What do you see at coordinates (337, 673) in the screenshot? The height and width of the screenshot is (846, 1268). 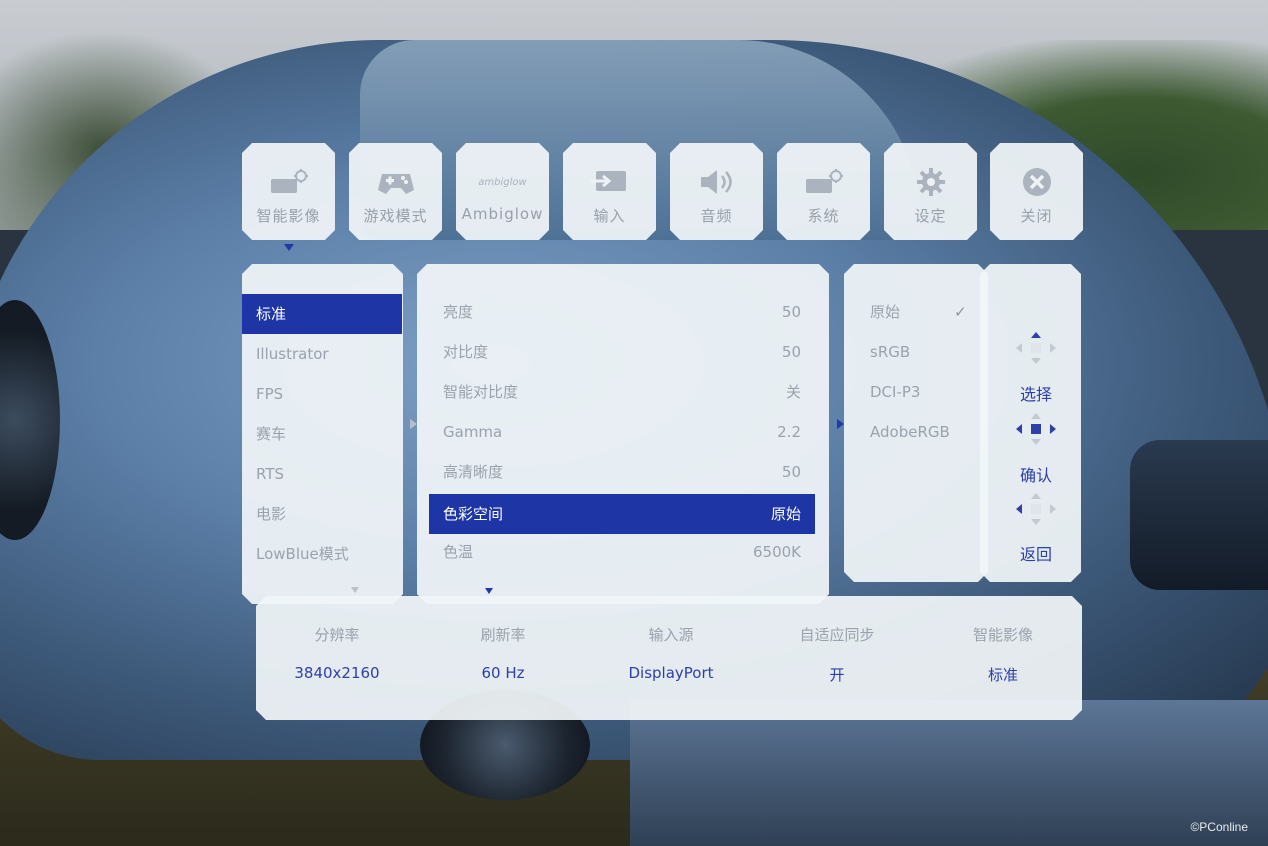 I see `info-value-resolution: 3840x2160` at bounding box center [337, 673].